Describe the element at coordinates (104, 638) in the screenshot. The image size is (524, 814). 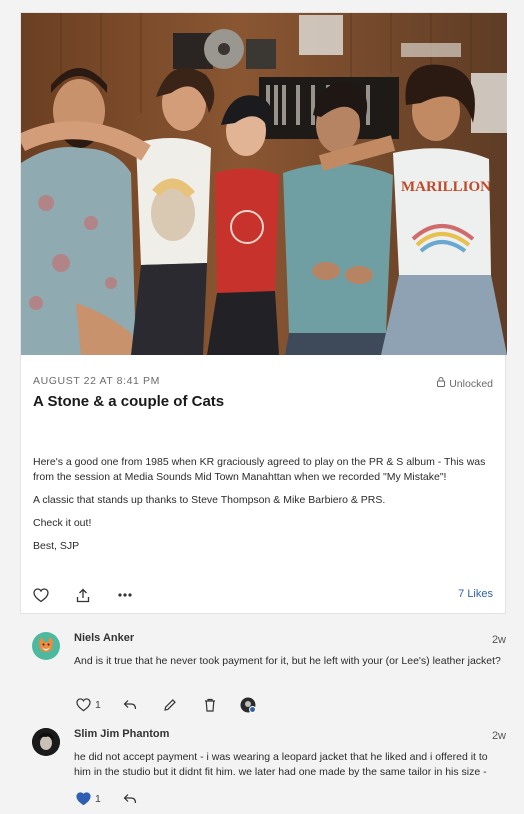
I see `comment-author: Niels Anker` at that location.